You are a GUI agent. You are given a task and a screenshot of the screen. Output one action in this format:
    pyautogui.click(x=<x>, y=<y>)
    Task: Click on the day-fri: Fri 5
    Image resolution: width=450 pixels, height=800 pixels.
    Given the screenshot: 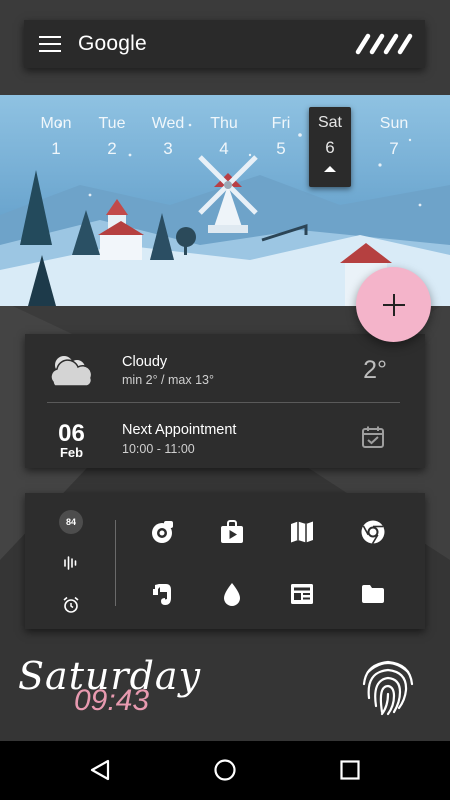 What is the action you would take?
    pyautogui.click(x=281, y=127)
    